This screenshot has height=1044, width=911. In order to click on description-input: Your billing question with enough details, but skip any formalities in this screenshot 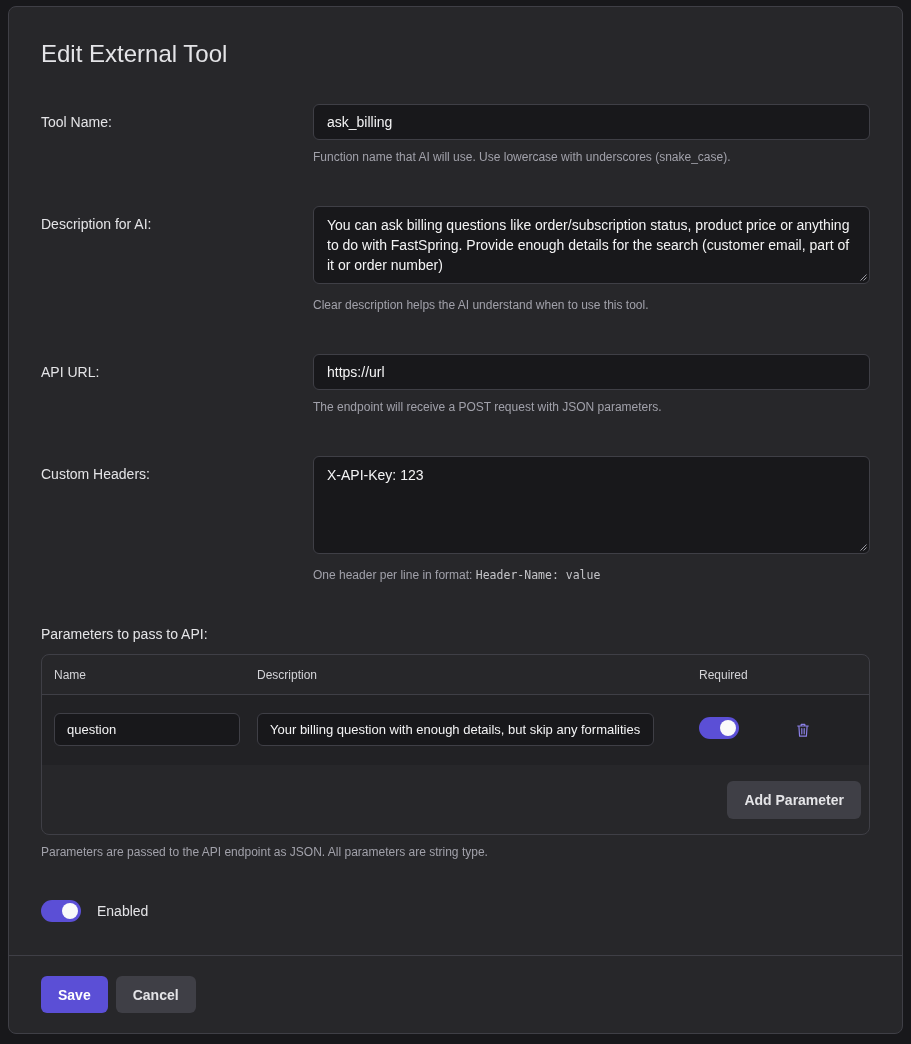, I will do `click(455, 729)`.